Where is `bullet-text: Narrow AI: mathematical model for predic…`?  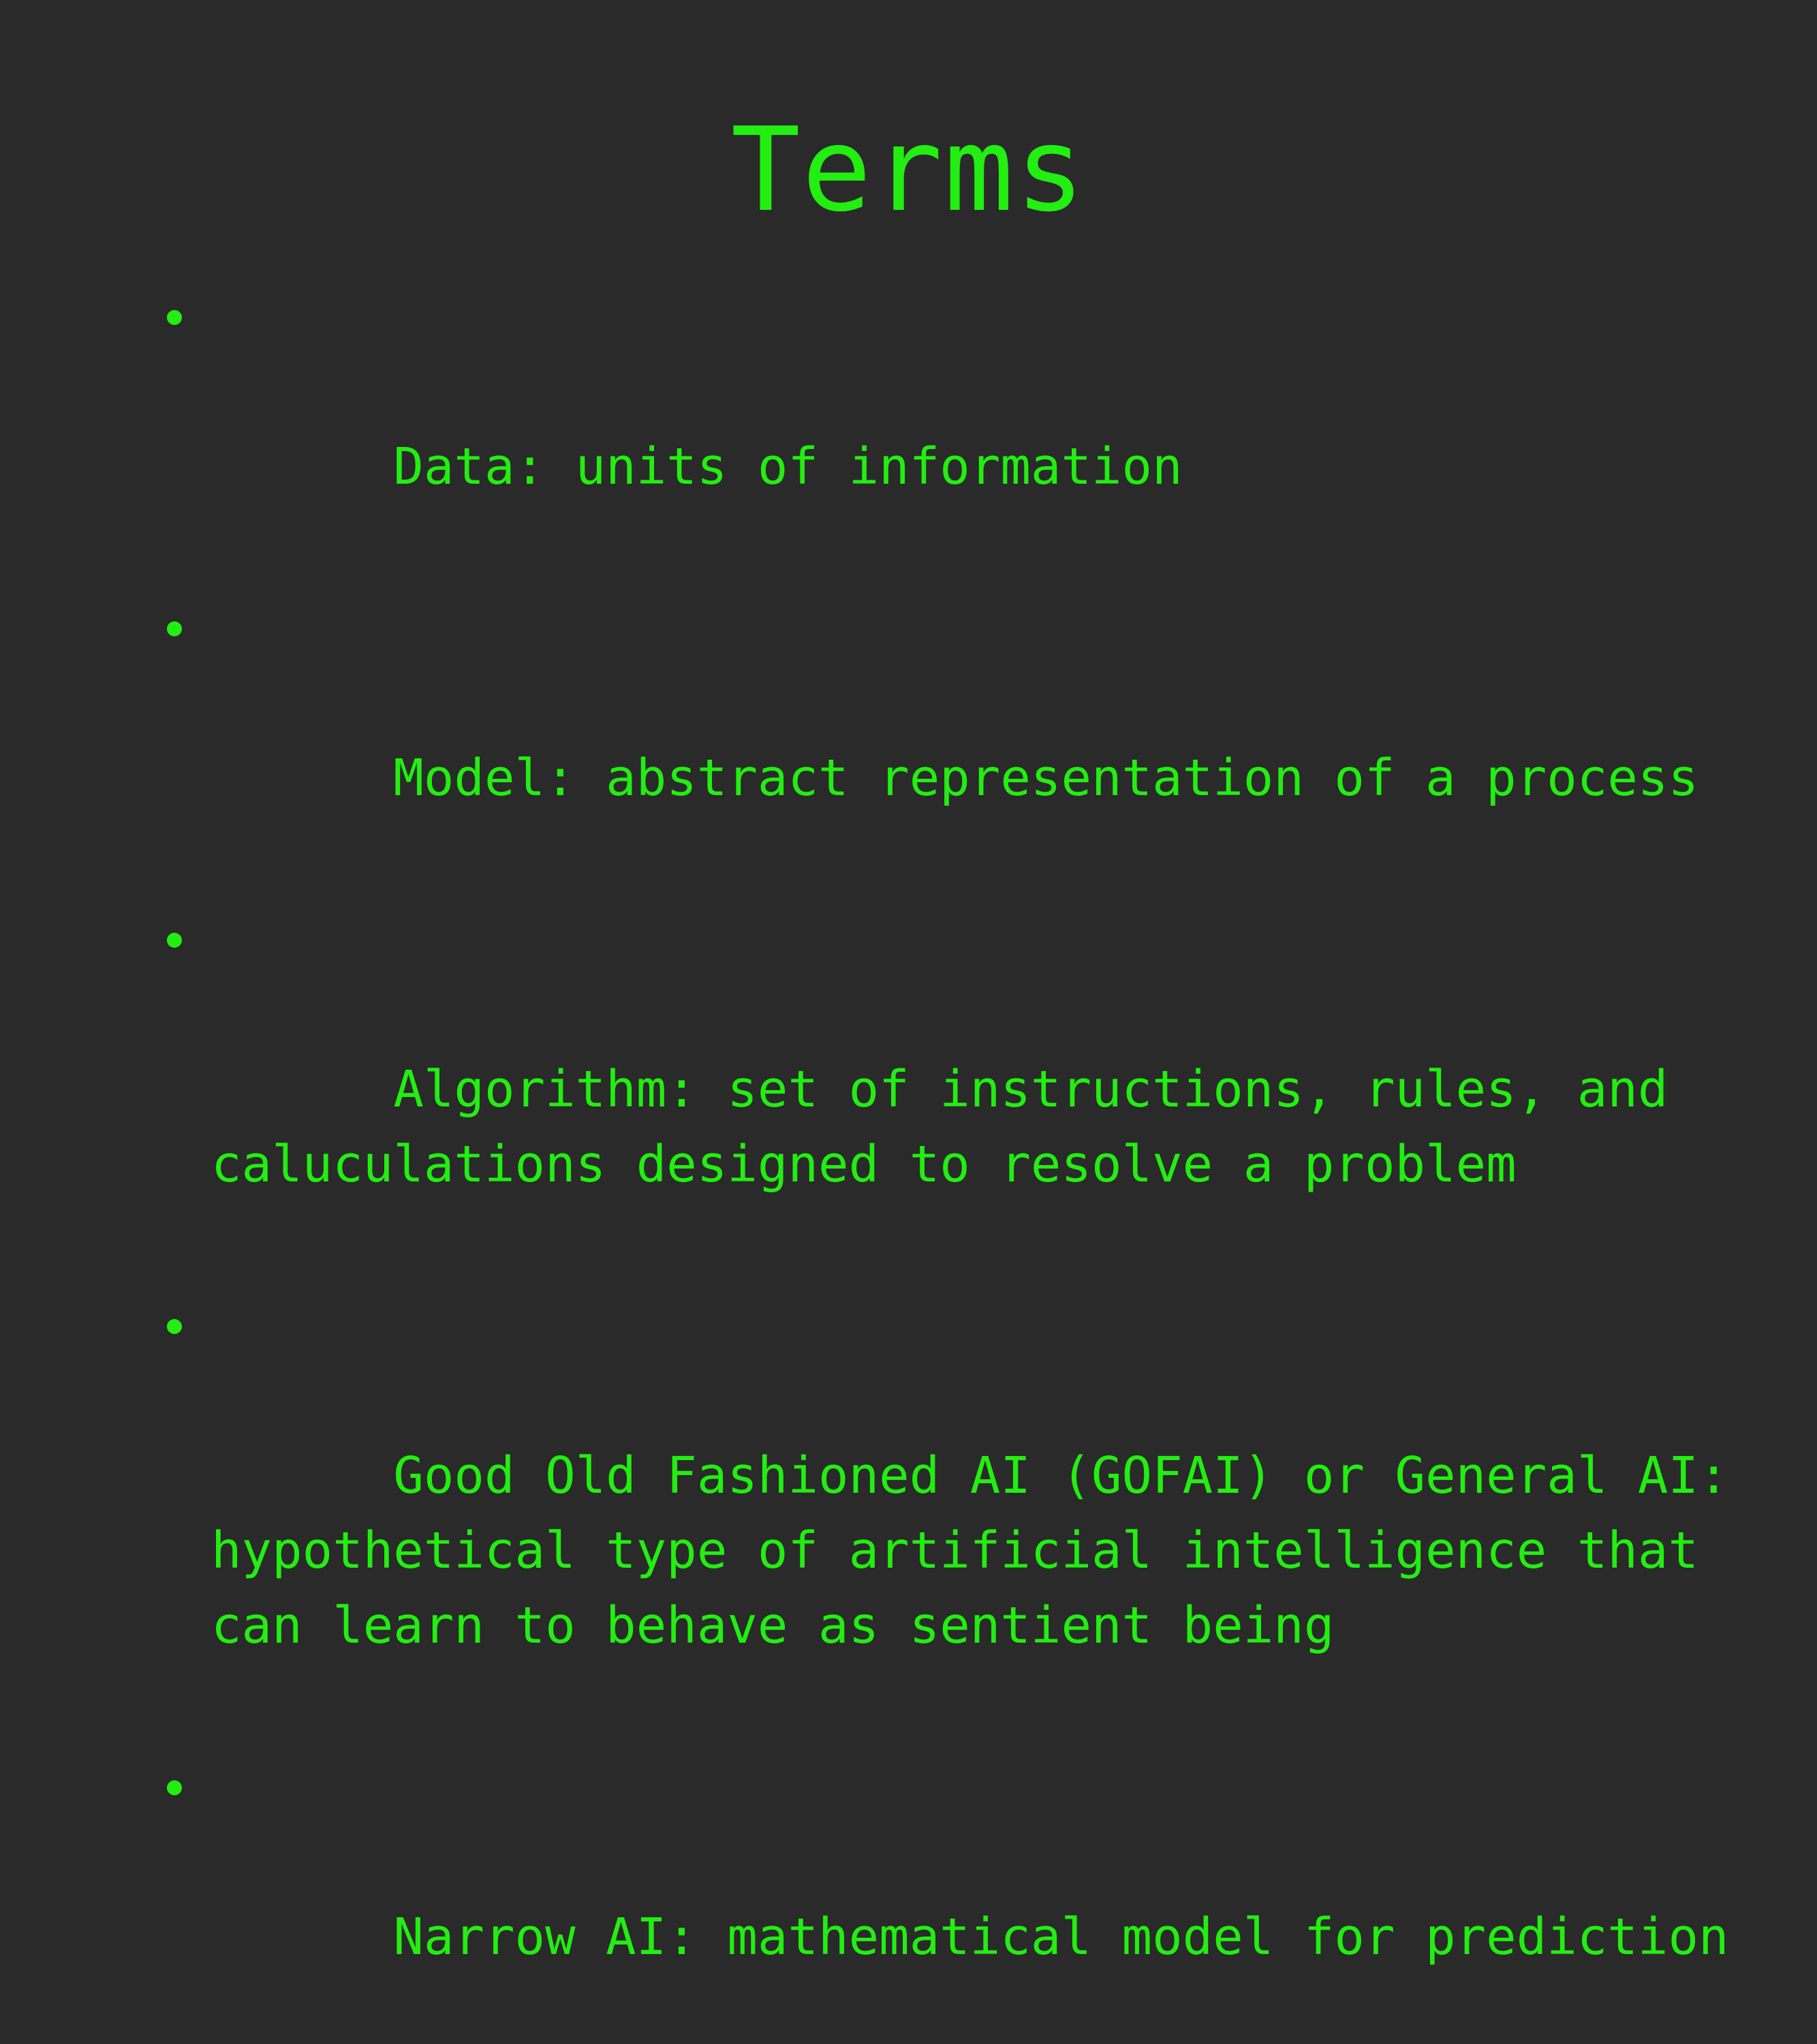 bullet-text: Narrow AI: mathematical model for predic… is located at coordinates (1061, 1937).